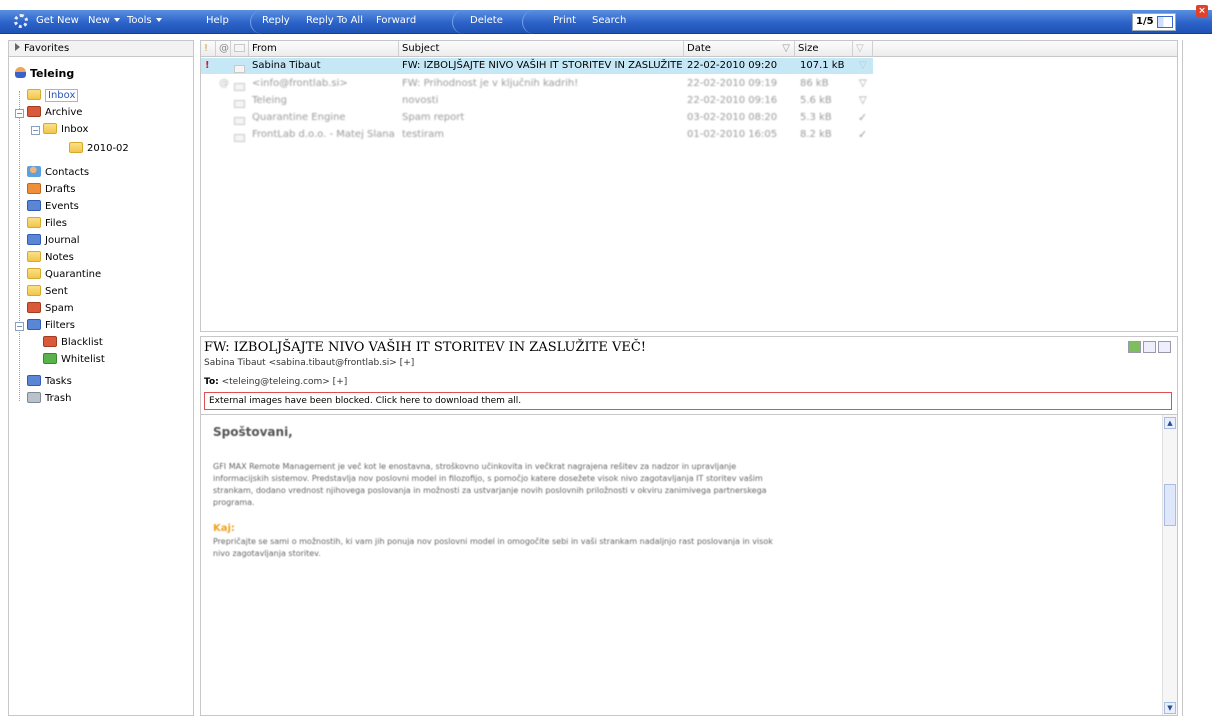  What do you see at coordinates (732, 100) in the screenshot?
I see `date-cell: 22-02-2010 09:16` at bounding box center [732, 100].